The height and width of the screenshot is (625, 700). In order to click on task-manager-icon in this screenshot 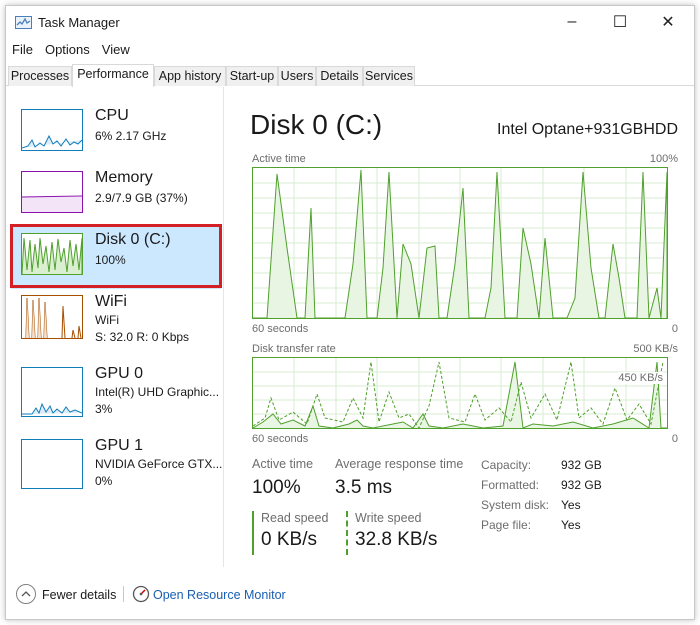, I will do `click(23, 22)`.